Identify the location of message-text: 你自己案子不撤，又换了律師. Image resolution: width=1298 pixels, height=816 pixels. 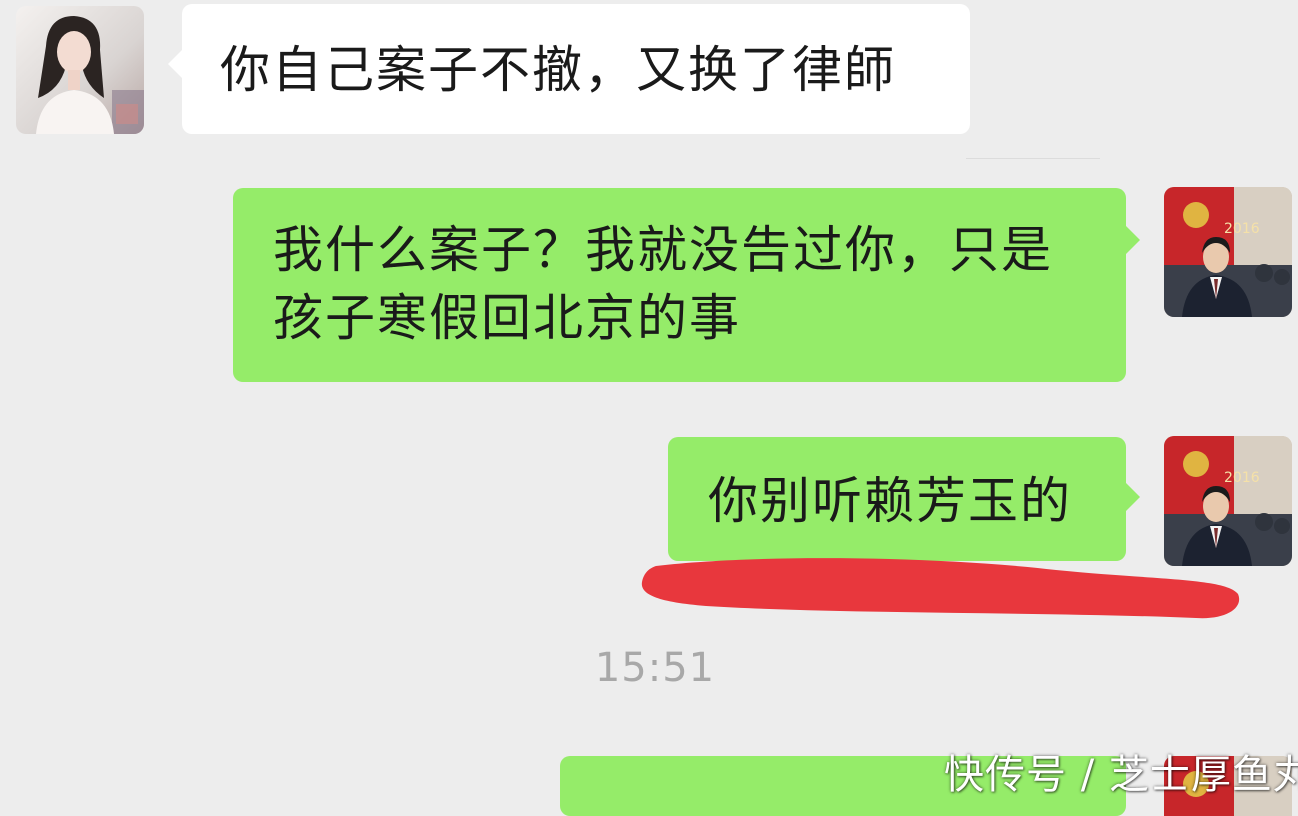
(558, 70).